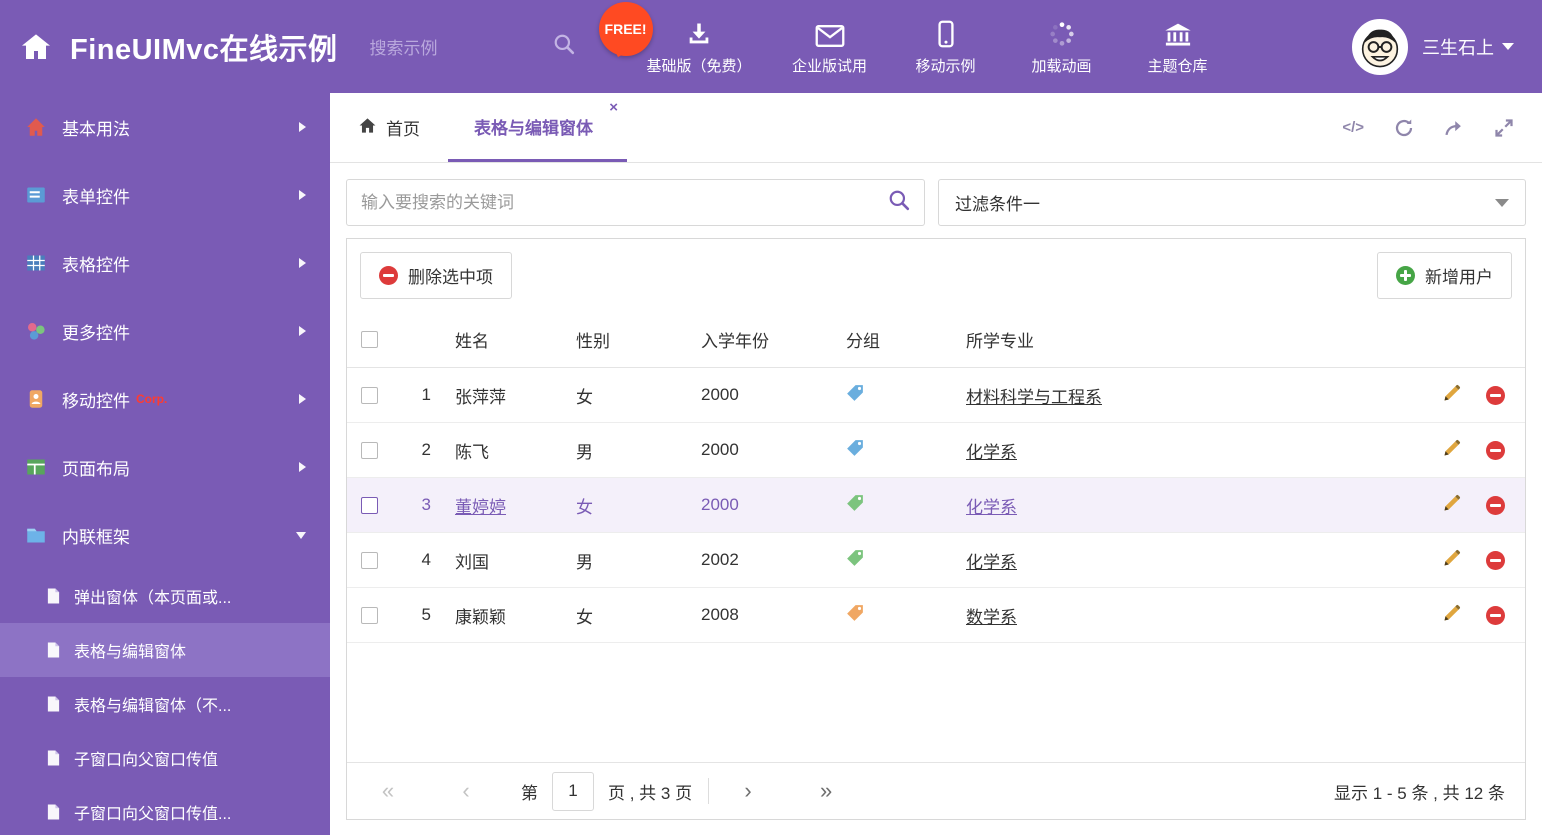 The width and height of the screenshot is (1542, 835). Describe the element at coordinates (1404, 128) in the screenshot. I see `refresh-icon` at that location.